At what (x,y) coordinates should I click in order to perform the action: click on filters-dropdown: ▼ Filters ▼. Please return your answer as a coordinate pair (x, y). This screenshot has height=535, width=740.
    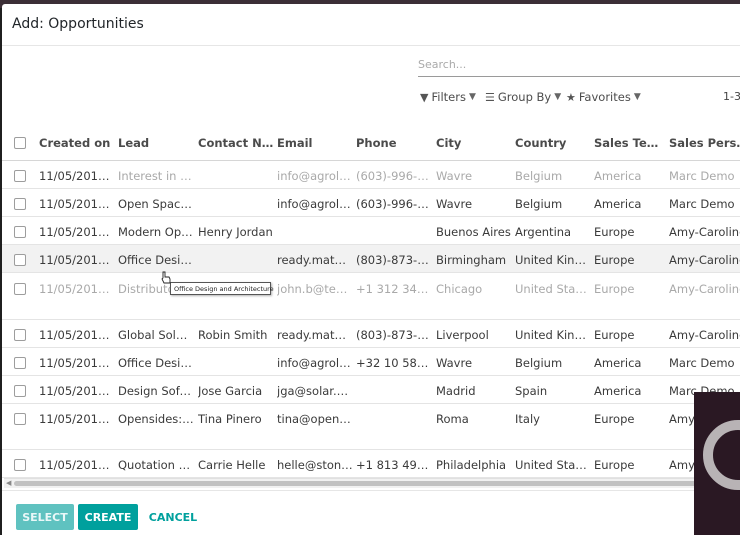
    Looking at the image, I should click on (448, 97).